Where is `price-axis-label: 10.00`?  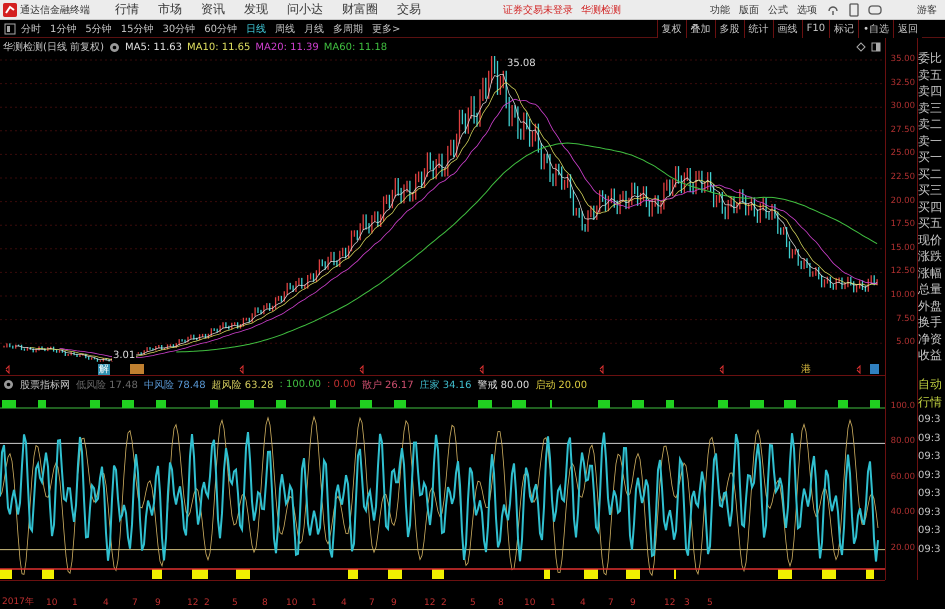
price-axis-label: 10.00 is located at coordinates (902, 295).